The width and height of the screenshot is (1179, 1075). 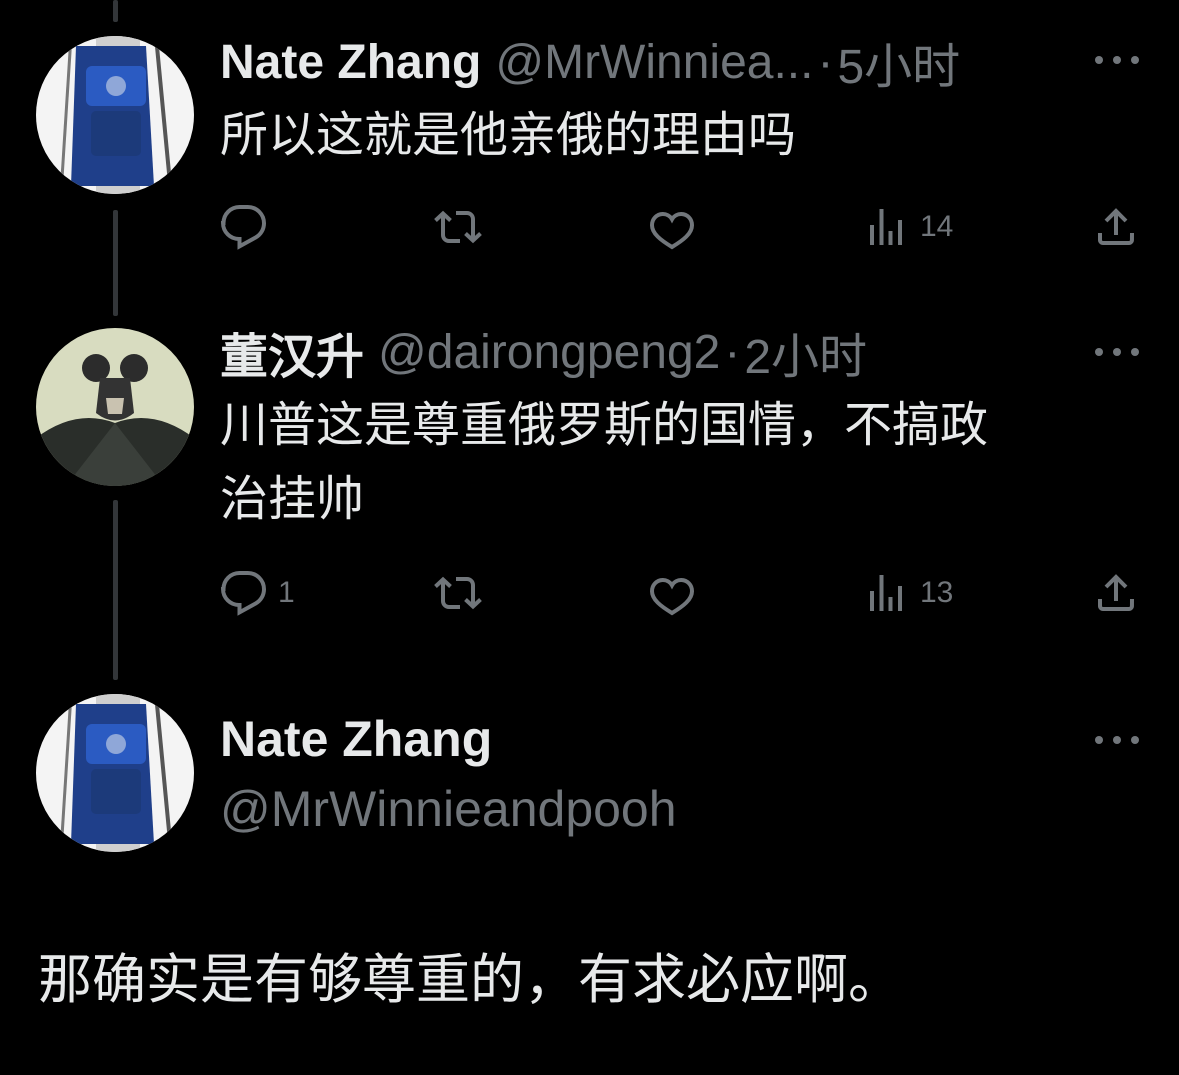 What do you see at coordinates (286, 592) in the screenshot?
I see `reply-count: 1` at bounding box center [286, 592].